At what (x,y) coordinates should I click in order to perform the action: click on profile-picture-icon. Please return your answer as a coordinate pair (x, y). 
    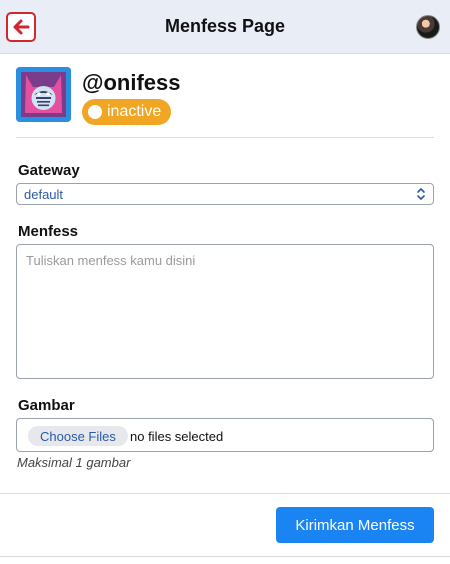
    Looking at the image, I should click on (43, 94).